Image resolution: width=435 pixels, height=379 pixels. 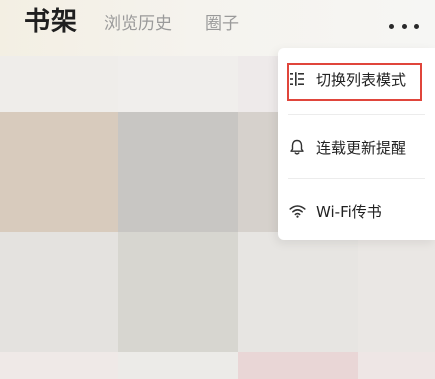 I want to click on list-icon, so click(x=297, y=79).